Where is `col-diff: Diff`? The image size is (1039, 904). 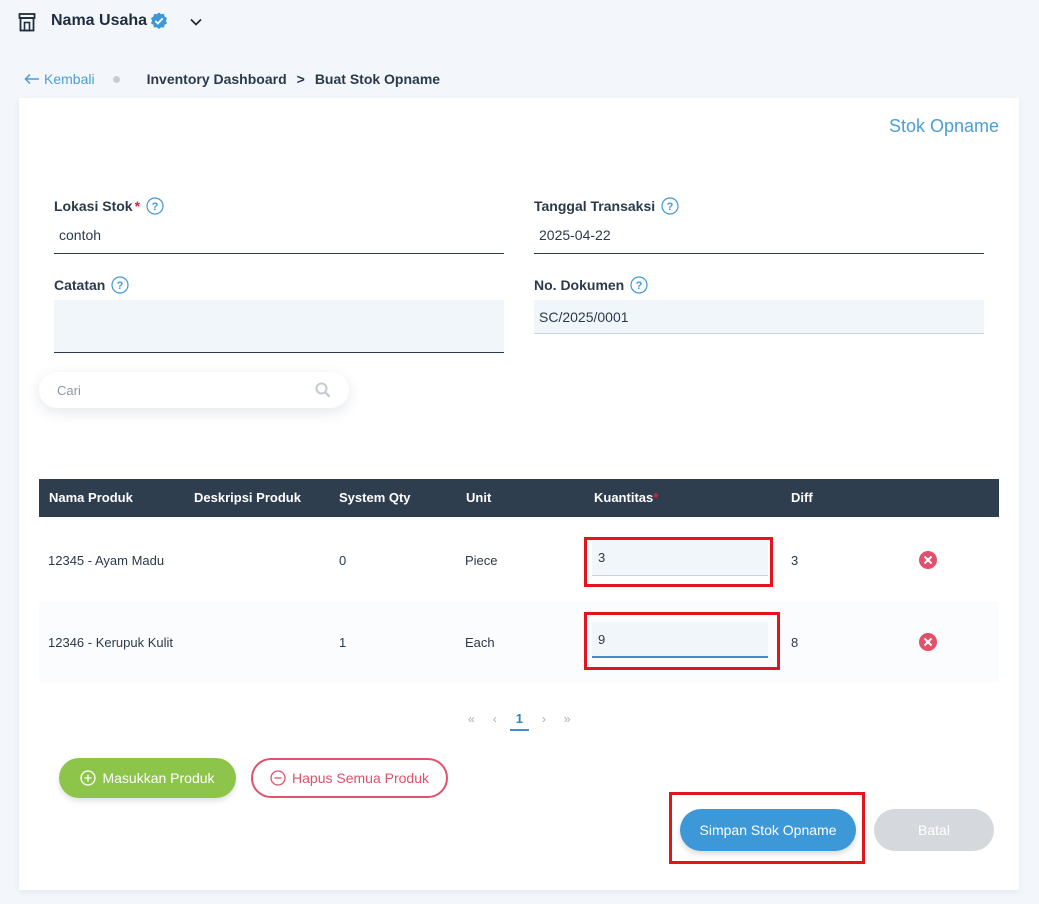 col-diff: Diff is located at coordinates (802, 497).